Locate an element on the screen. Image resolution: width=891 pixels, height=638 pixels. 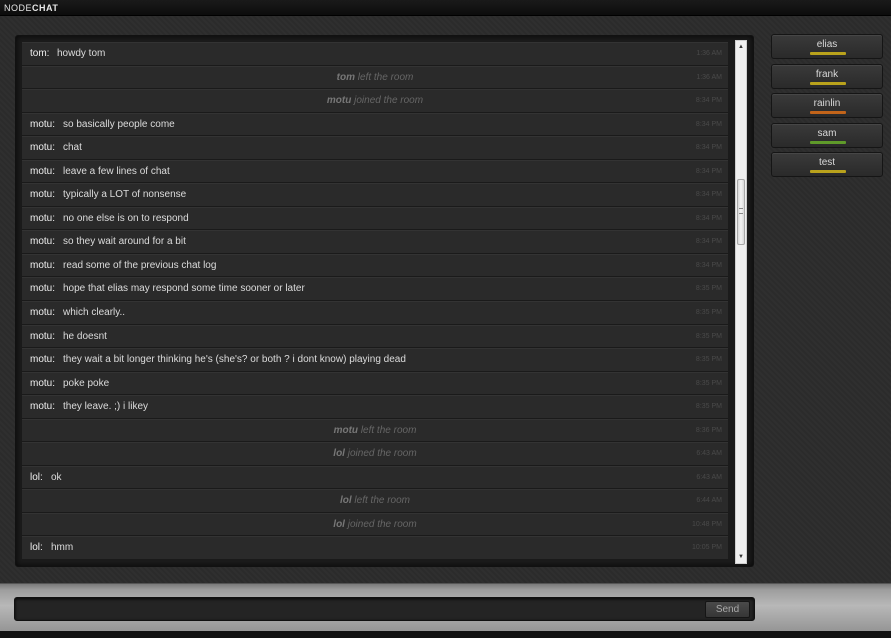
user-name: sam is located at coordinates (827, 133).